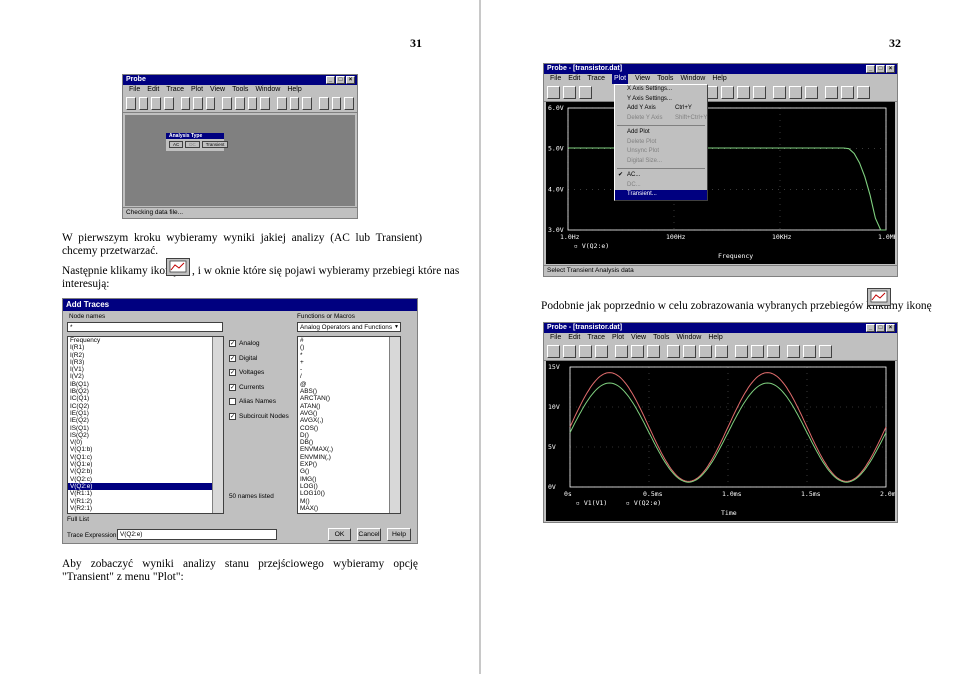 Image resolution: width=960 pixels, height=674 pixels. Describe the element at coordinates (145, 449) in the screenshot. I see `list-item: V(Q1:b)` at that location.